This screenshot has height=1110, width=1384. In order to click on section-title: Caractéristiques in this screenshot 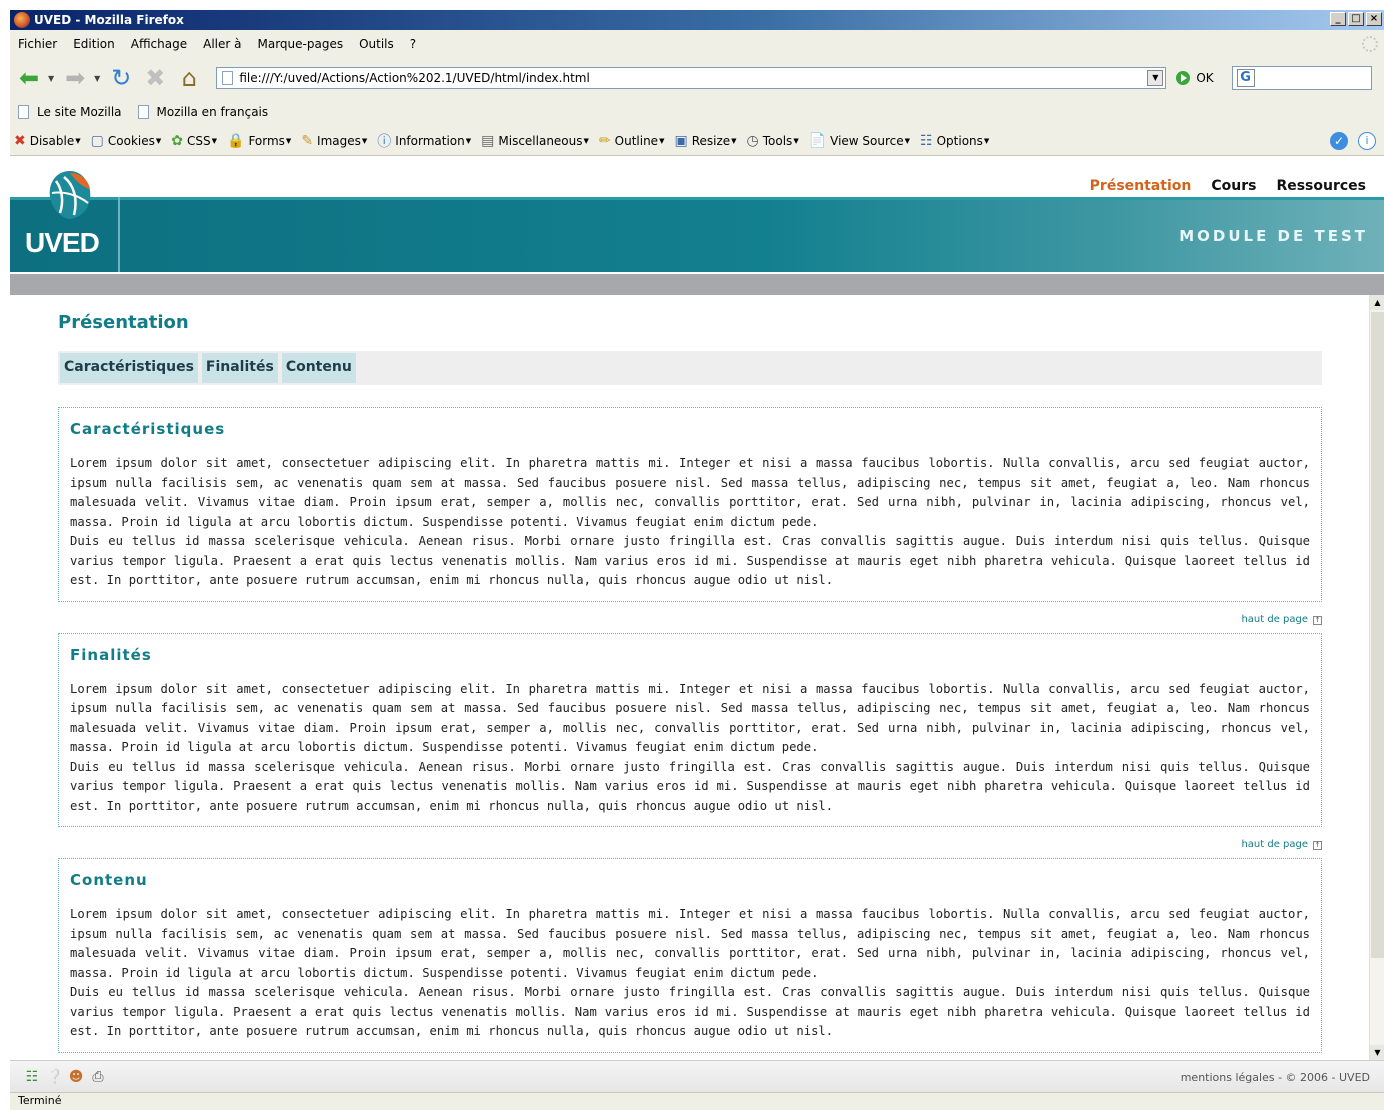, I will do `click(148, 429)`.